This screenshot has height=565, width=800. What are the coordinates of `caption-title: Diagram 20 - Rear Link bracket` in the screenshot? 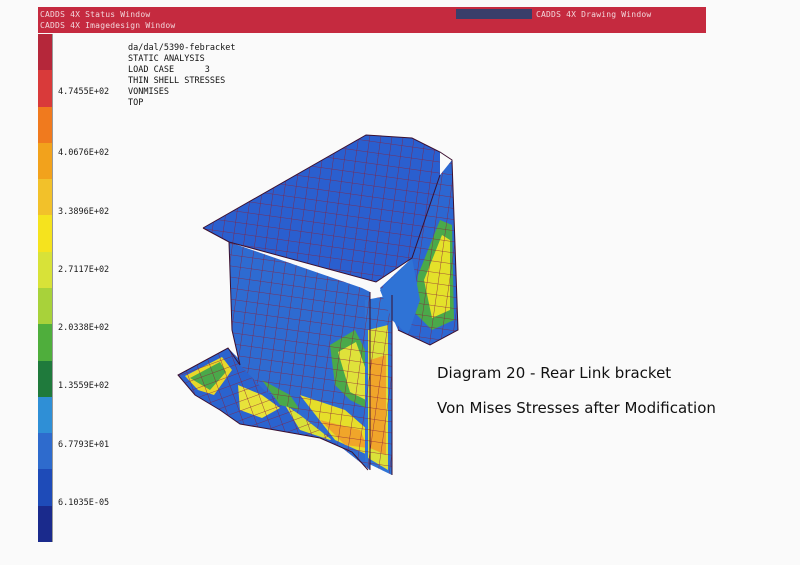 It's located at (554, 373).